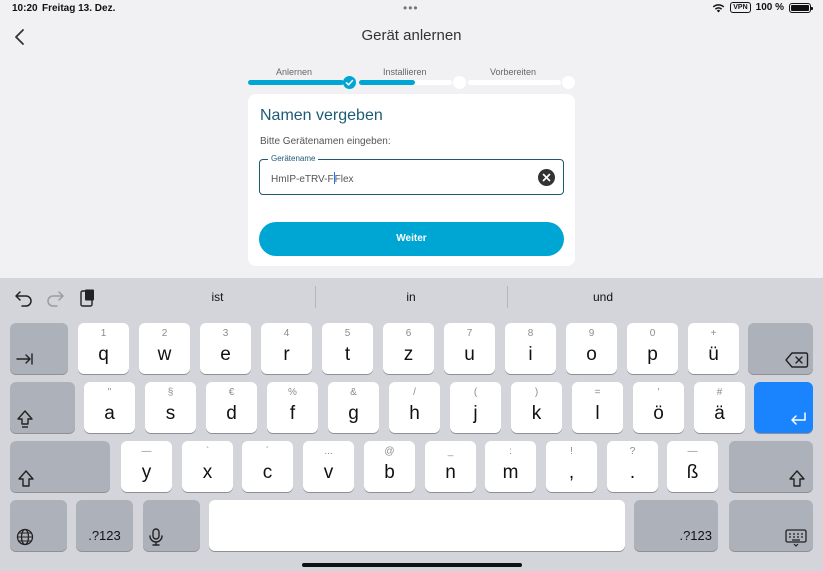 Image resolution: width=823 pixels, height=571 pixels. Describe the element at coordinates (109, 392) in the screenshot. I see `key-alt-char: "` at that location.